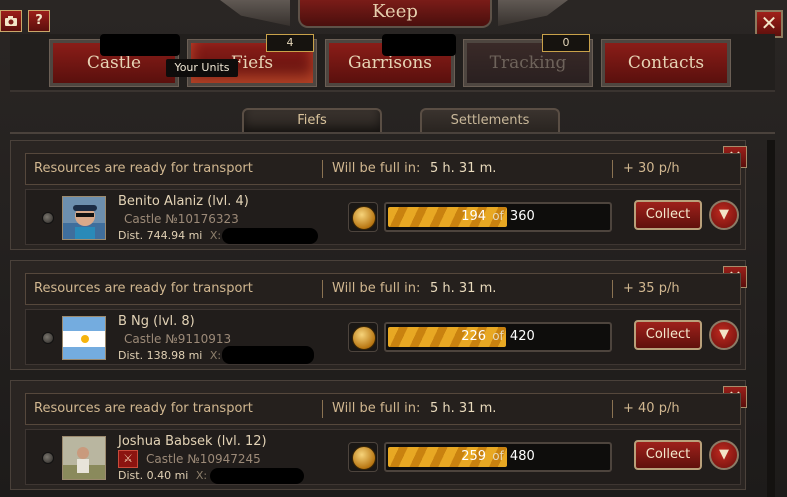  What do you see at coordinates (490, 121) in the screenshot?
I see `subtab-settlements: Settlements` at bounding box center [490, 121].